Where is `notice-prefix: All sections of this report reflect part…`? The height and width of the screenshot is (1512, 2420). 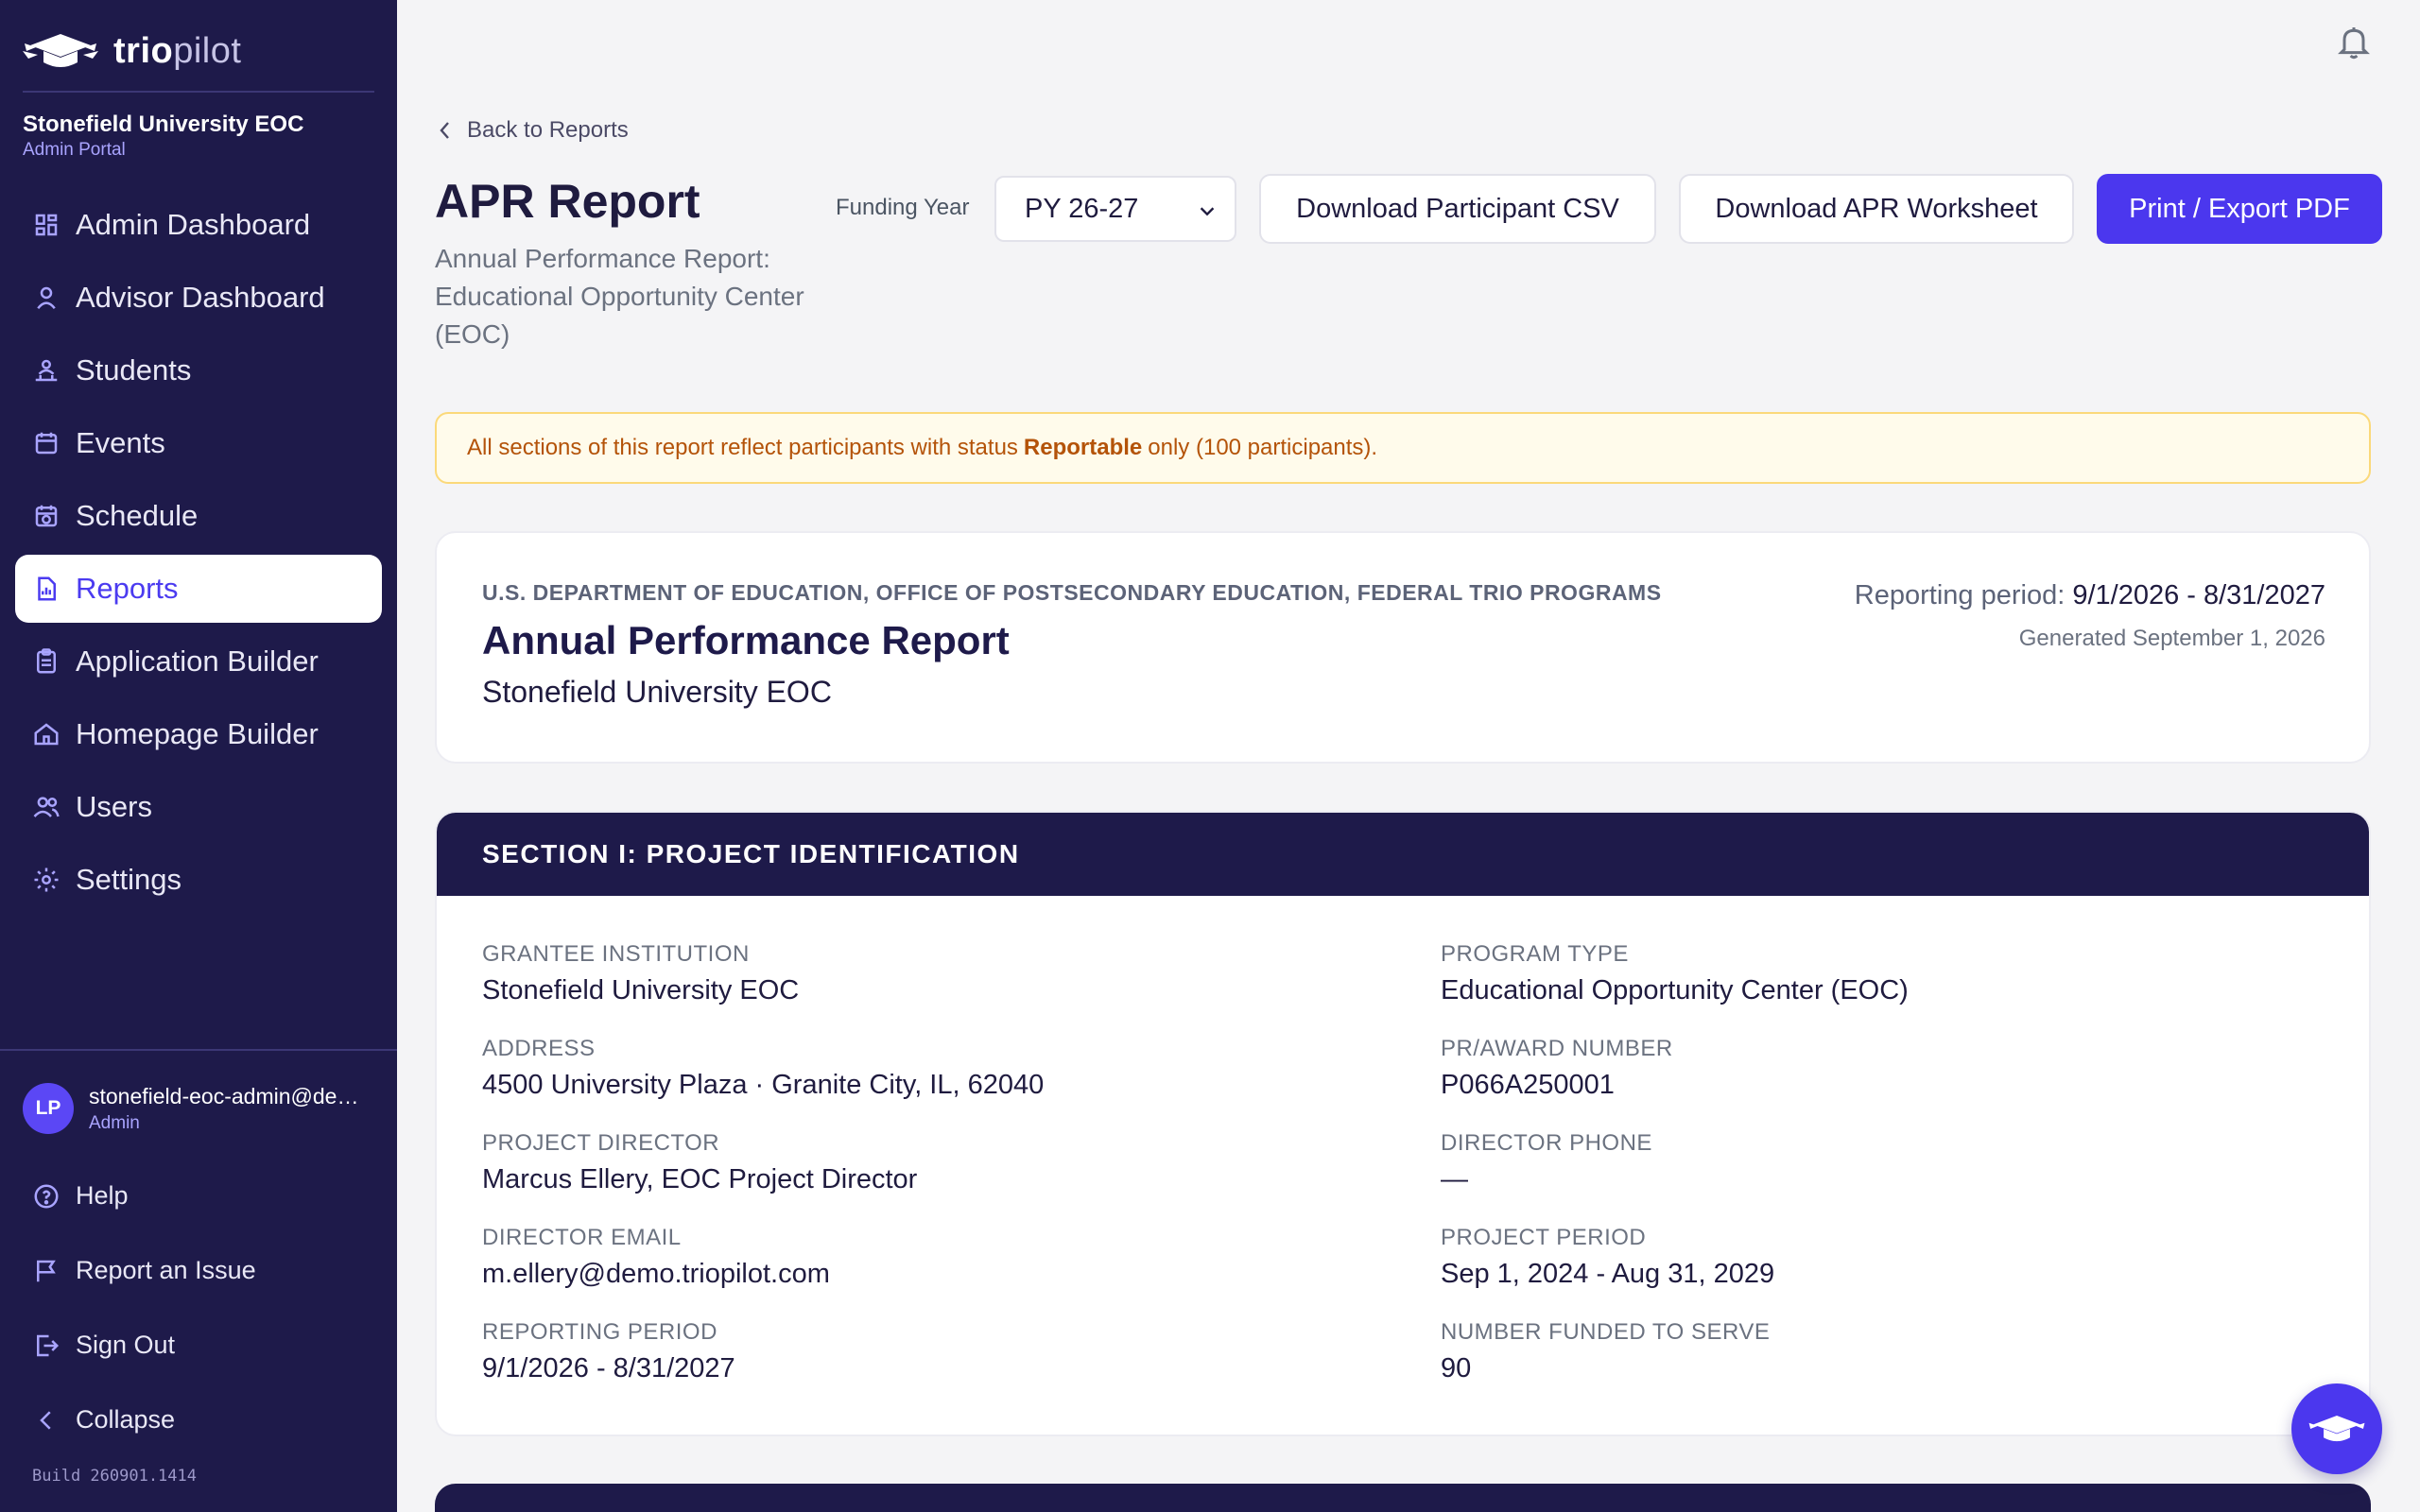
notice-prefix: All sections of this report reflect part… is located at coordinates (742, 447).